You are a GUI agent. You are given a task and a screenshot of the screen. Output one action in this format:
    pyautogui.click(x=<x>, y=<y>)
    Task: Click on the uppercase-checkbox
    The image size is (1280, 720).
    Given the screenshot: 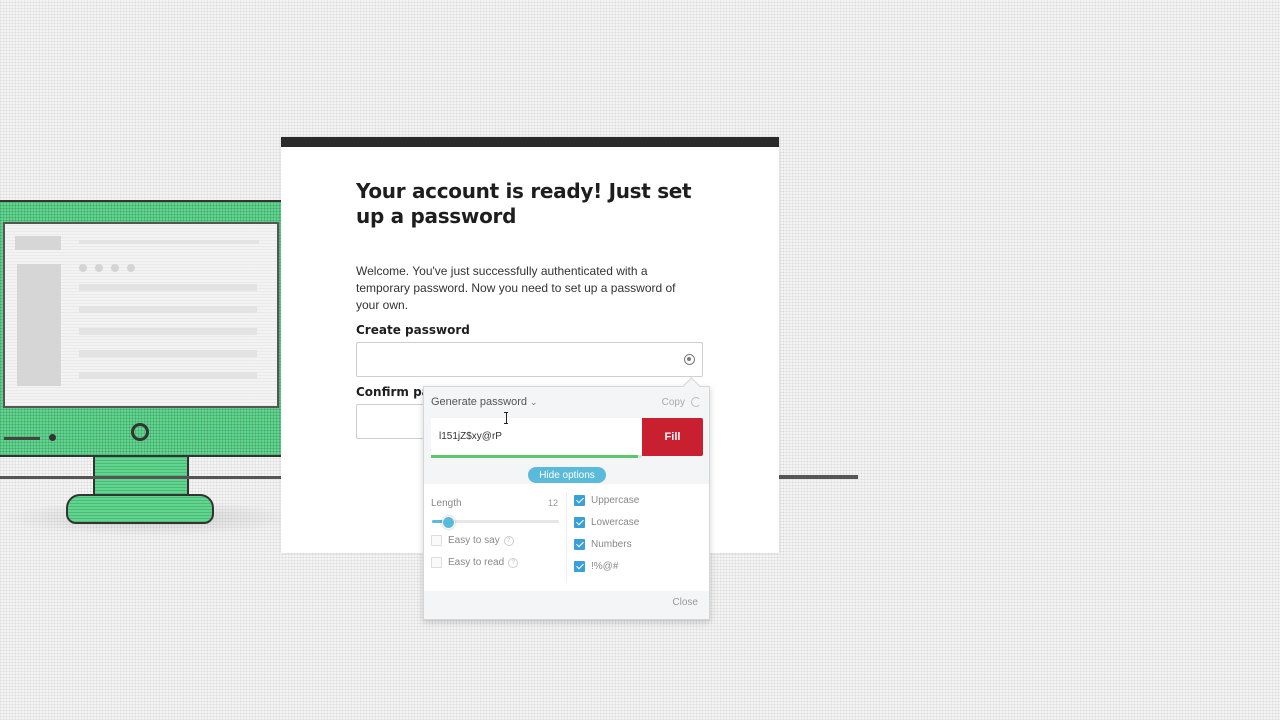 What is the action you would take?
    pyautogui.click(x=579, y=500)
    